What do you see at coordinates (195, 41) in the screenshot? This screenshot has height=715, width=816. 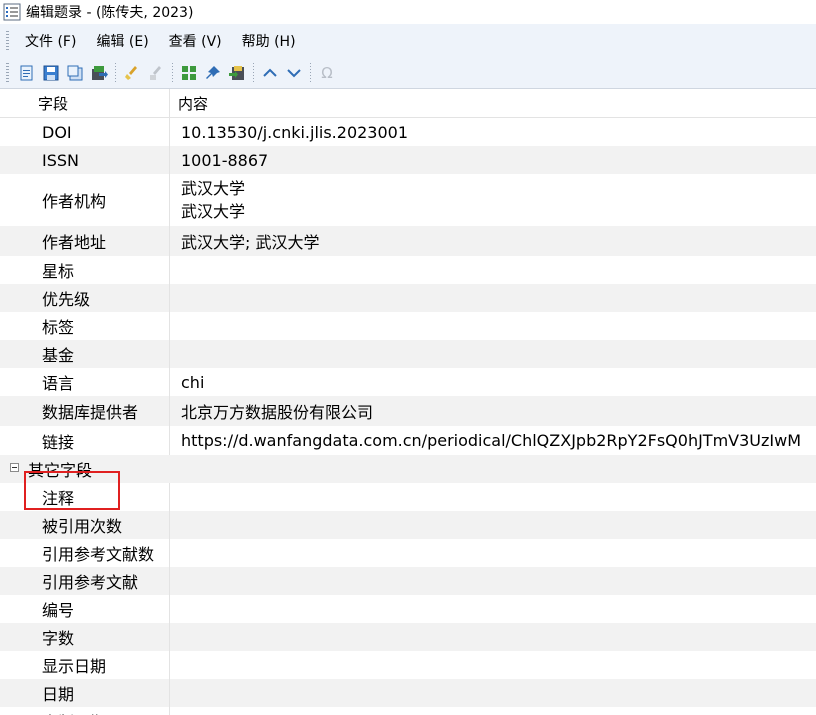 I see `menu-view: 查看 (V)` at bounding box center [195, 41].